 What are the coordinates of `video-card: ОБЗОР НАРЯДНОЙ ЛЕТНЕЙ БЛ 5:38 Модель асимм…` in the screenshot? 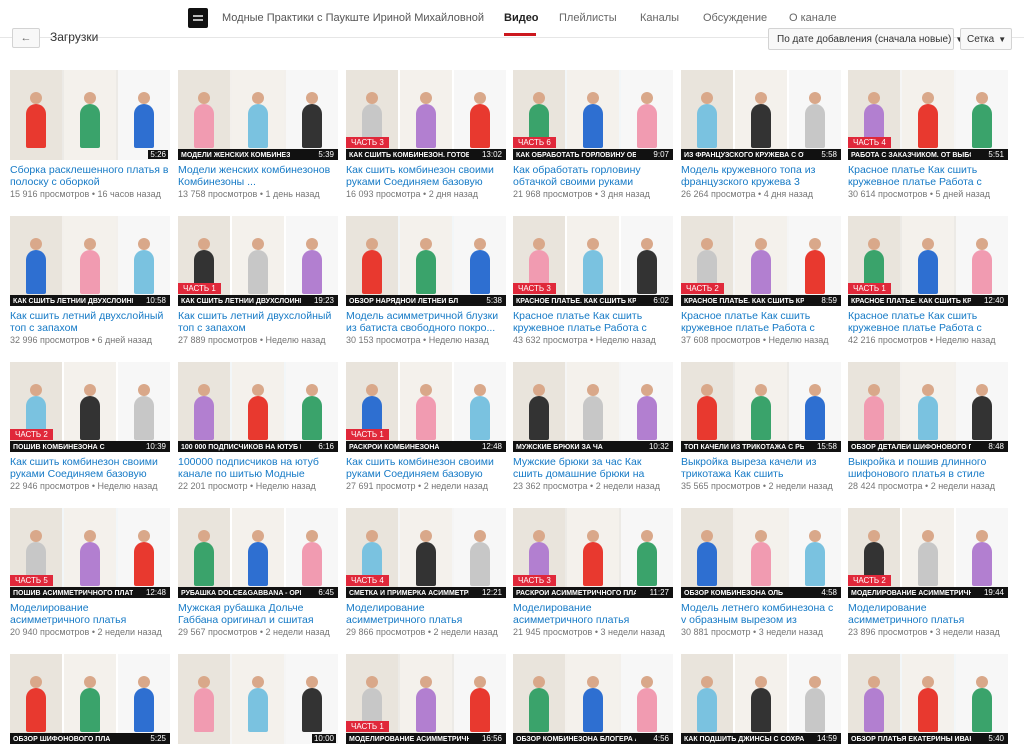 It's located at (426, 280).